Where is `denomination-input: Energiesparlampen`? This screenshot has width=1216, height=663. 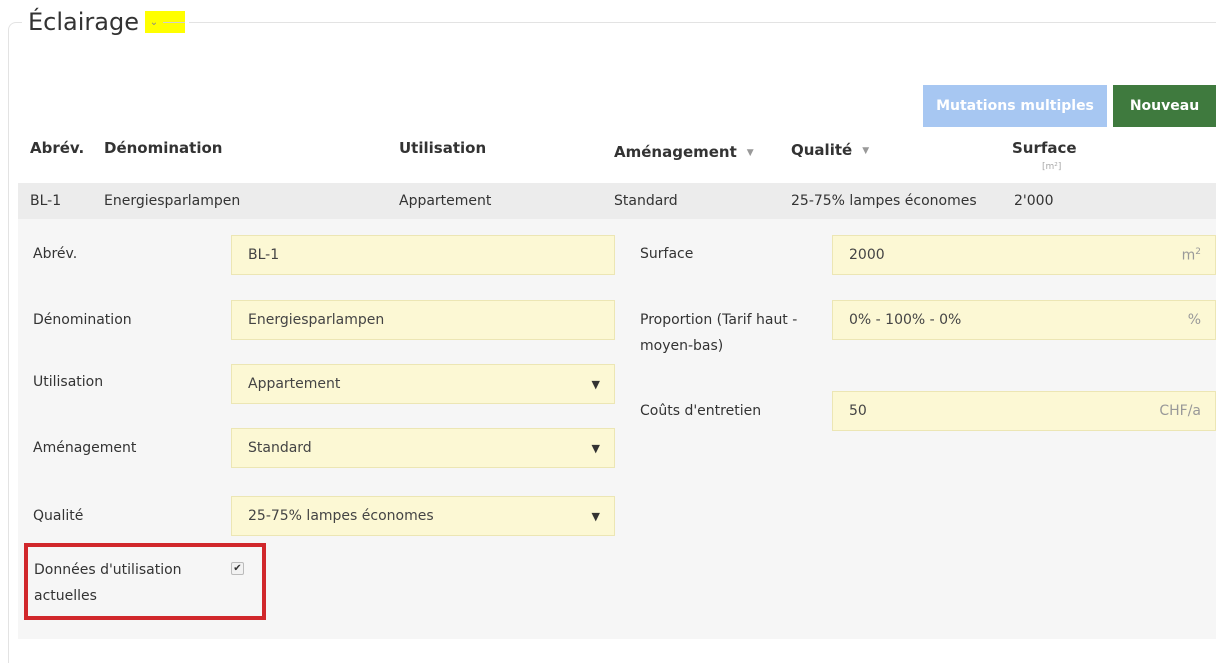 denomination-input: Energiesparlampen is located at coordinates (423, 320).